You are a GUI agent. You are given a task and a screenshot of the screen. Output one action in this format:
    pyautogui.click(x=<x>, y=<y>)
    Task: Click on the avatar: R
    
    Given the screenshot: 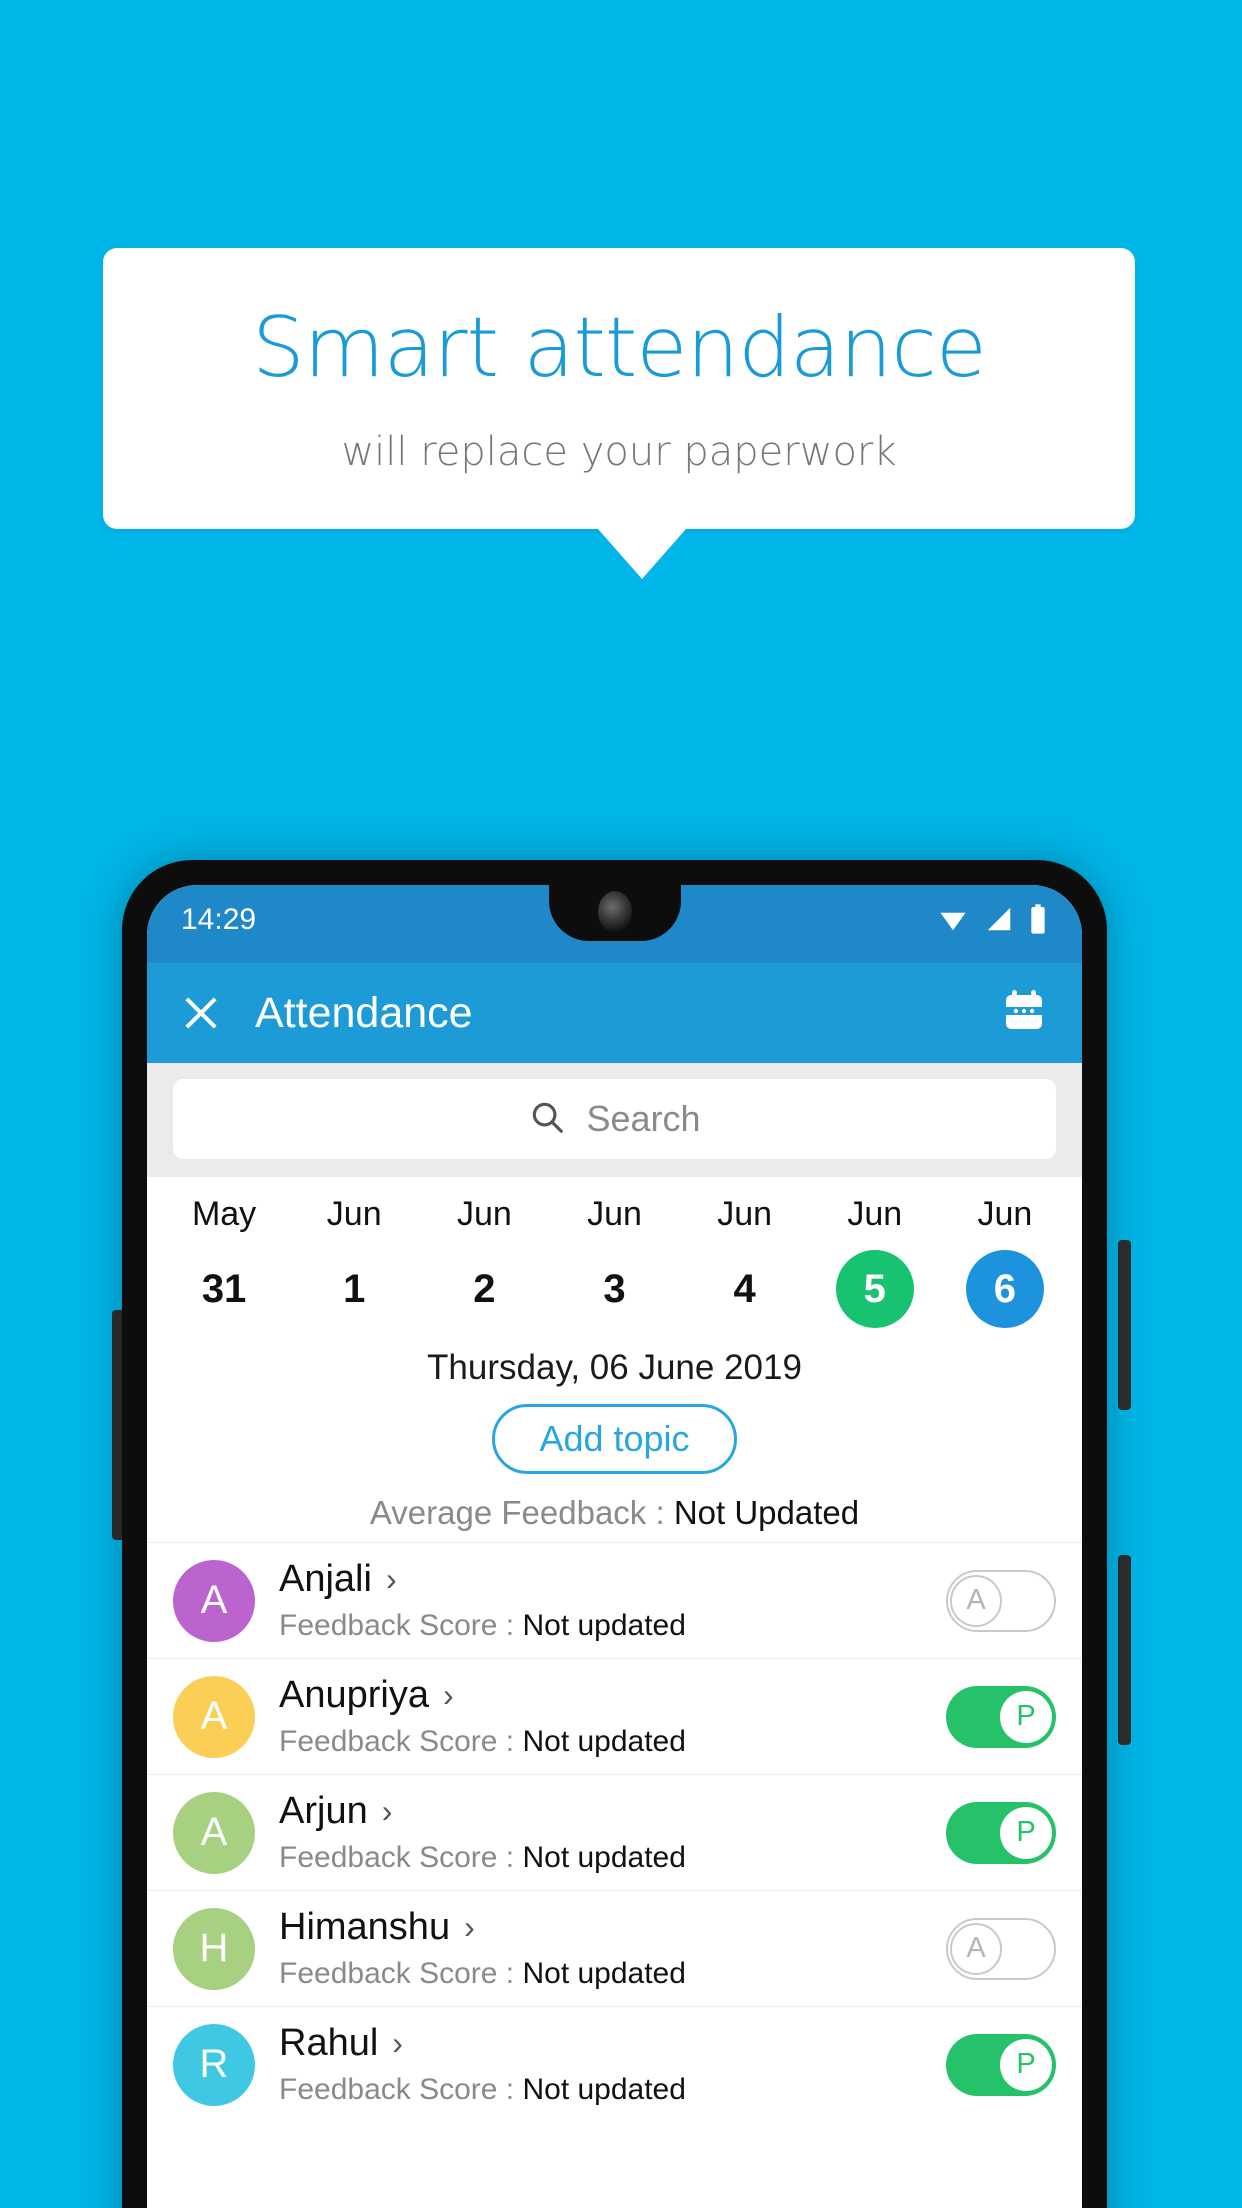 What is the action you would take?
    pyautogui.click(x=214, y=2064)
    